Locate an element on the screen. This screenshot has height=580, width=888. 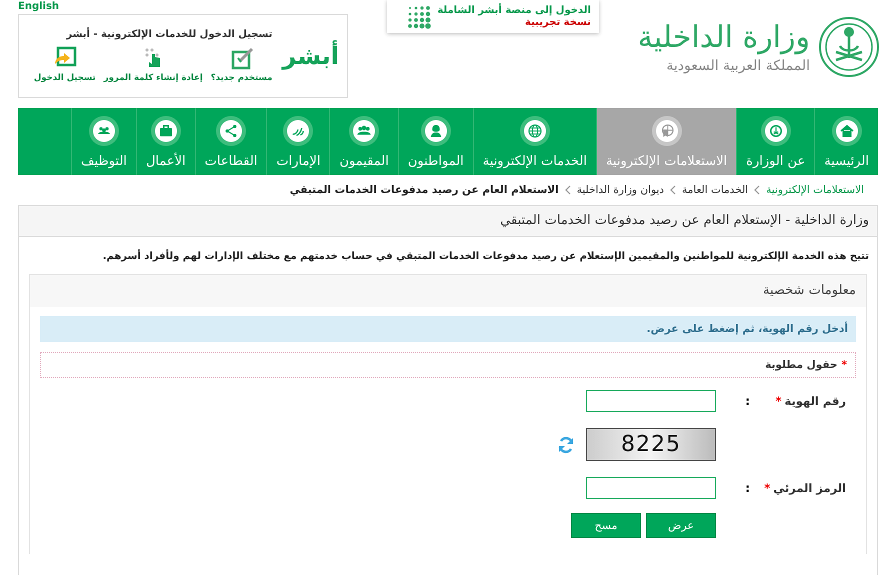
nav-tab: الإمارات is located at coordinates (298, 141).